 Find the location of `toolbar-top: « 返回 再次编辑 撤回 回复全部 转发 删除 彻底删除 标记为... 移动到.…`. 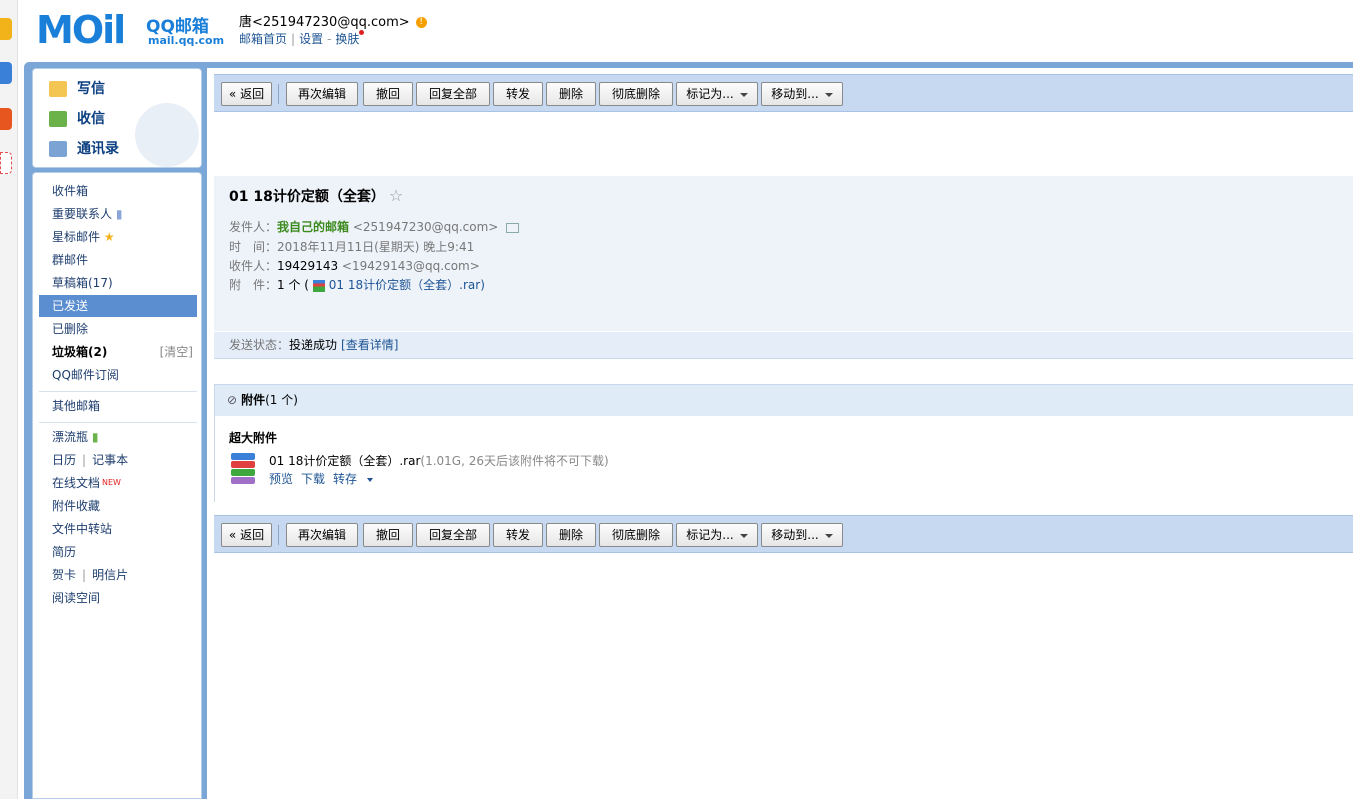

toolbar-top: « 返回 再次编辑 撤回 回复全部 转发 删除 彻底删除 标记为... 移动到.… is located at coordinates (783, 93).